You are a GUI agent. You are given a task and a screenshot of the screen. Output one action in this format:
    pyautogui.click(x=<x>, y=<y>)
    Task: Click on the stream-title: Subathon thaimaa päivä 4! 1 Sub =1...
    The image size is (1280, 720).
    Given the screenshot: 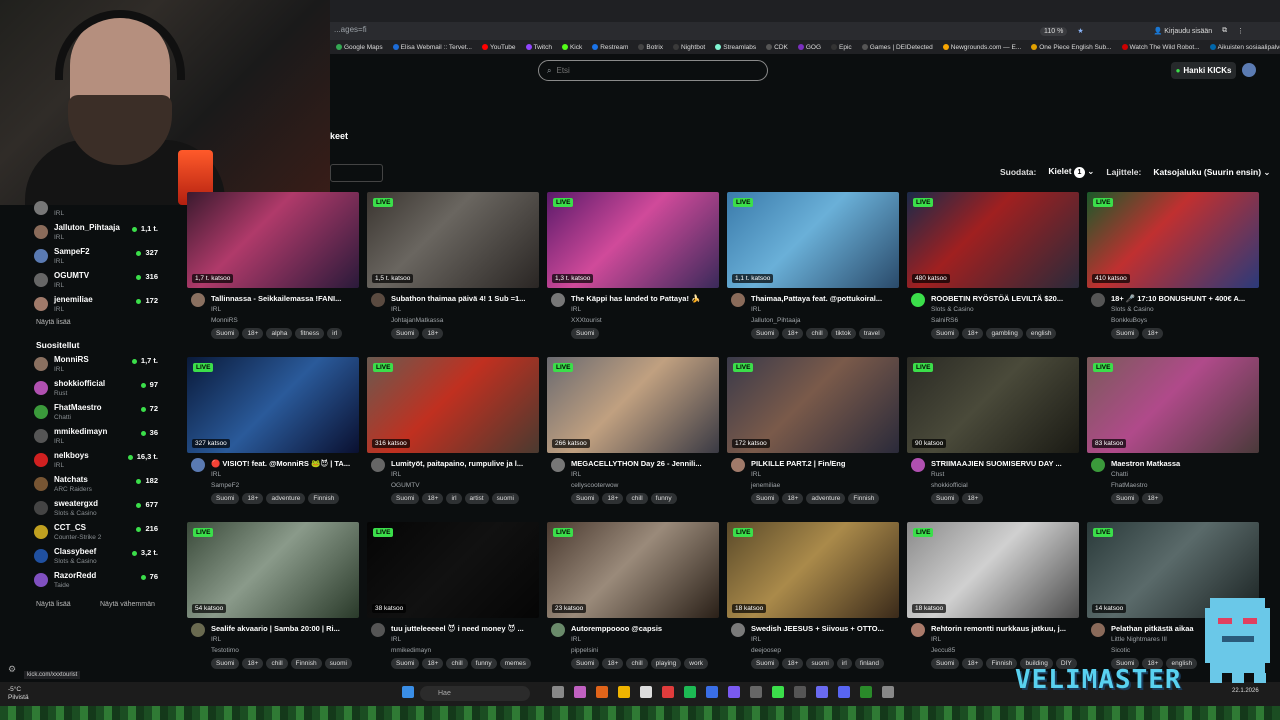 What is the action you would take?
    pyautogui.click(x=464, y=298)
    